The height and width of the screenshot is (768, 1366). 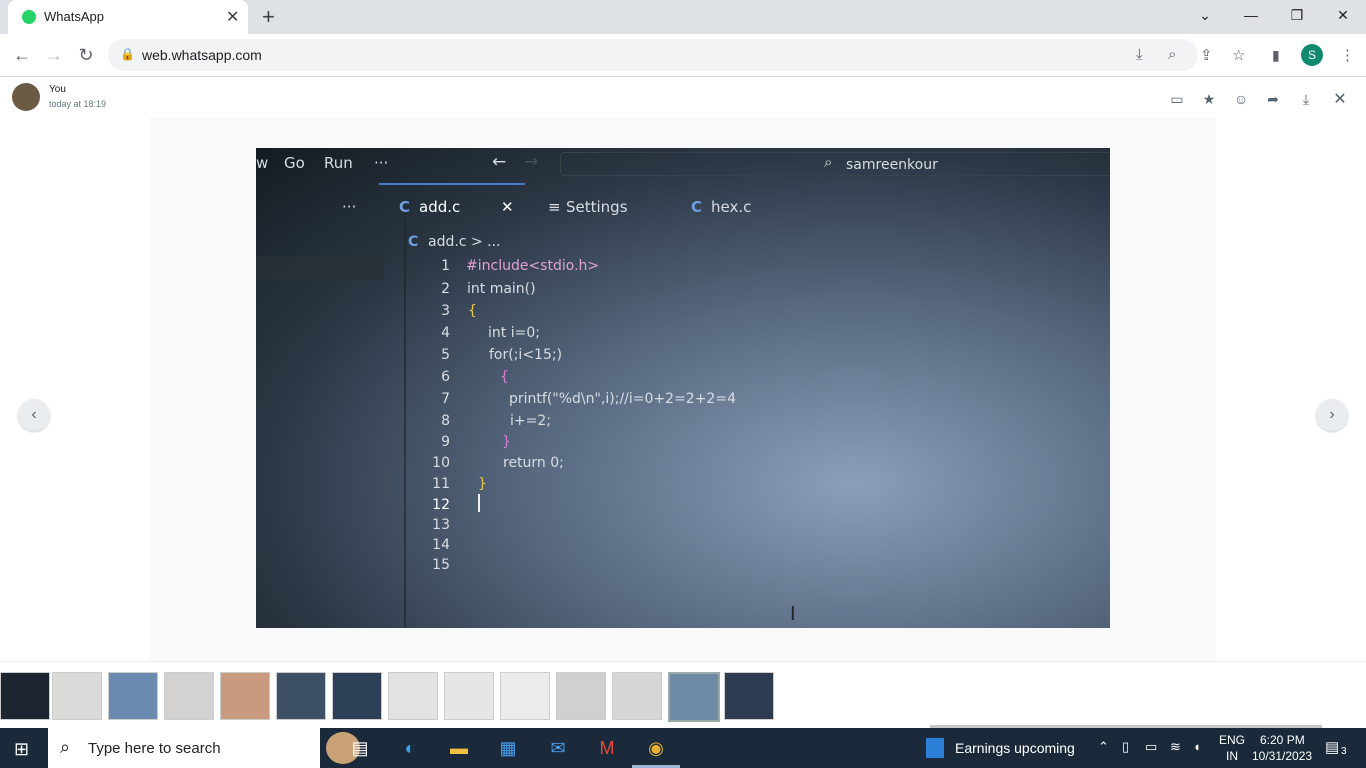 I want to click on line-number: 11, so click(x=441, y=484).